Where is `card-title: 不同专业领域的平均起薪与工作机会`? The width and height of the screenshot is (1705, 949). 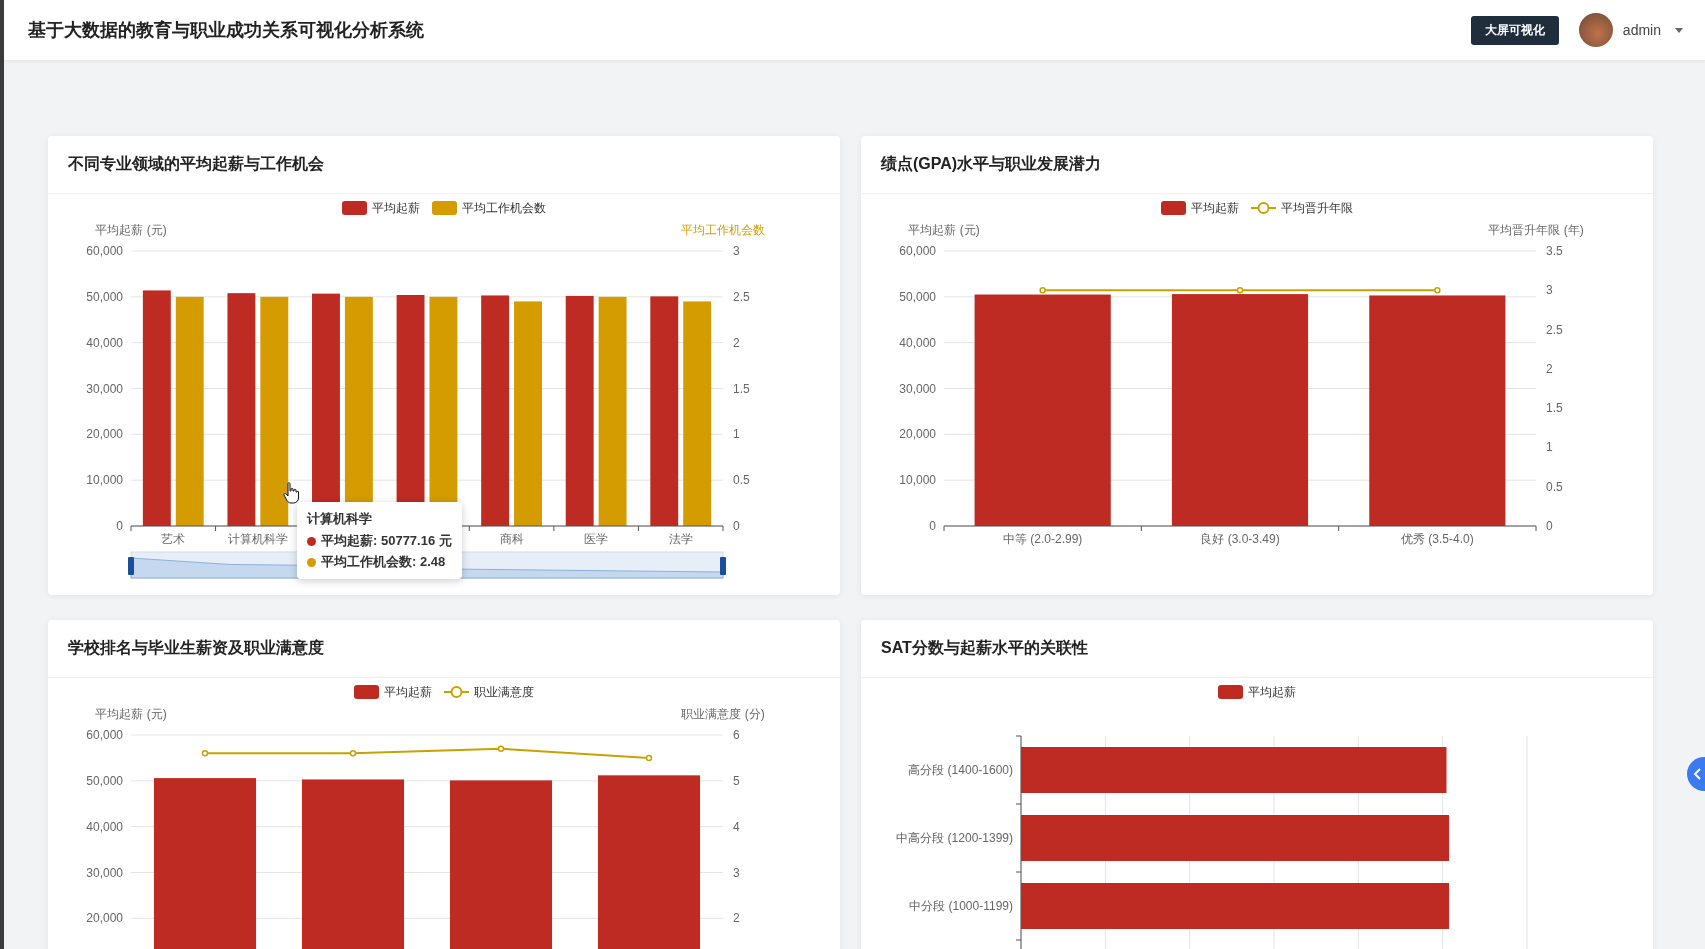 card-title: 不同专业领域的平均起薪与工作机会 is located at coordinates (196, 164).